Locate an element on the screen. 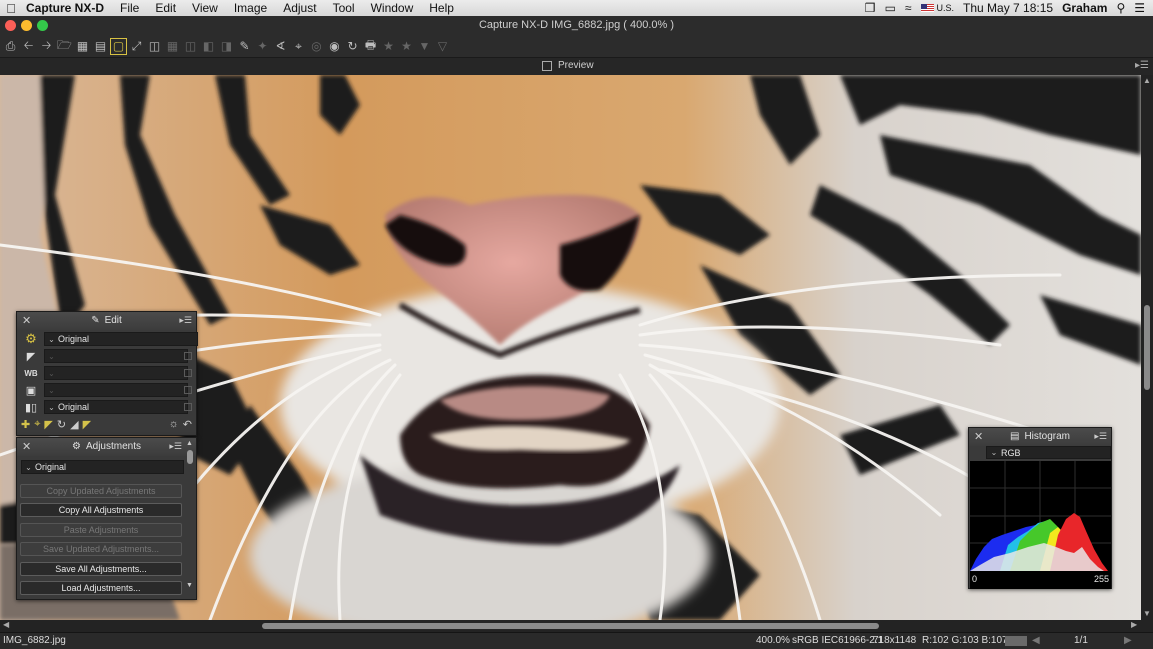 Image resolution: width=1153 pixels, height=649 pixels. histogram-max-label: 255 is located at coordinates (1101, 579).